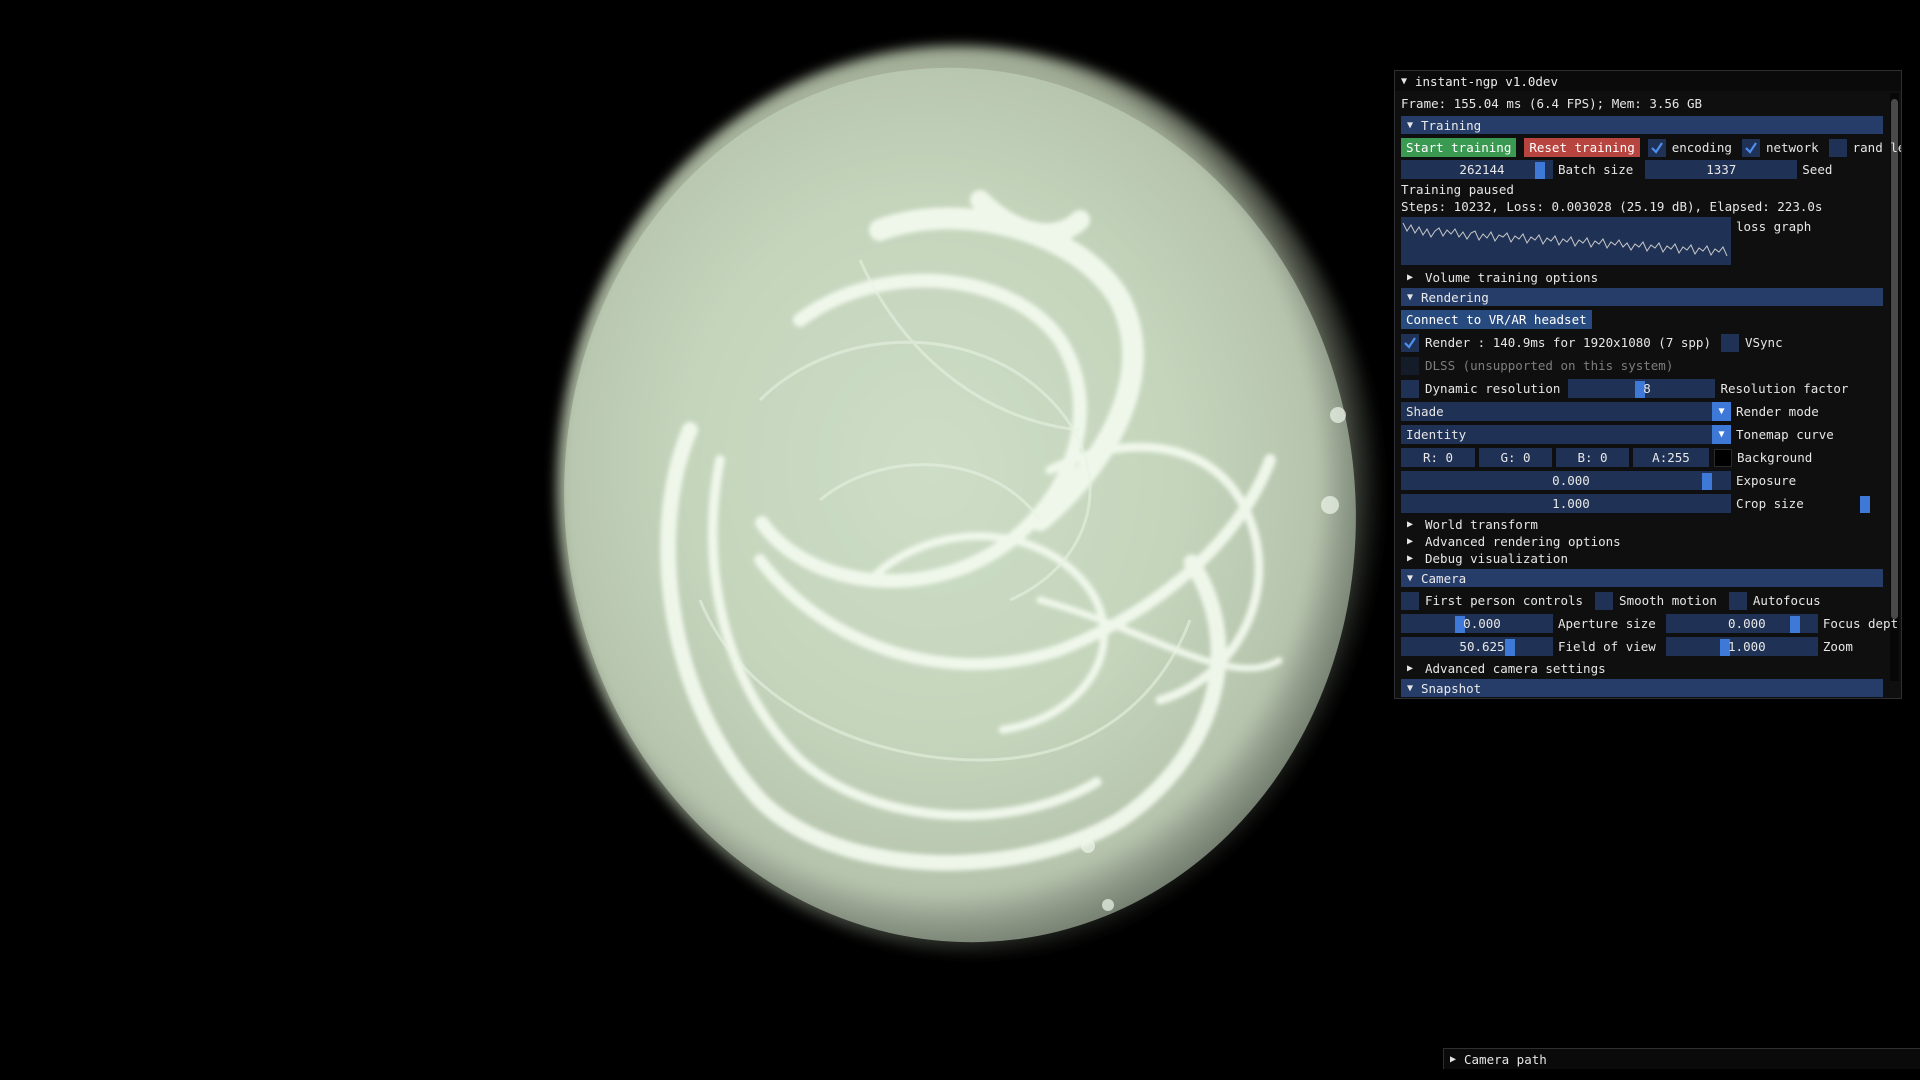 This screenshot has width=1920, height=1080. I want to click on background-g-input: G: 0, so click(1515, 457).